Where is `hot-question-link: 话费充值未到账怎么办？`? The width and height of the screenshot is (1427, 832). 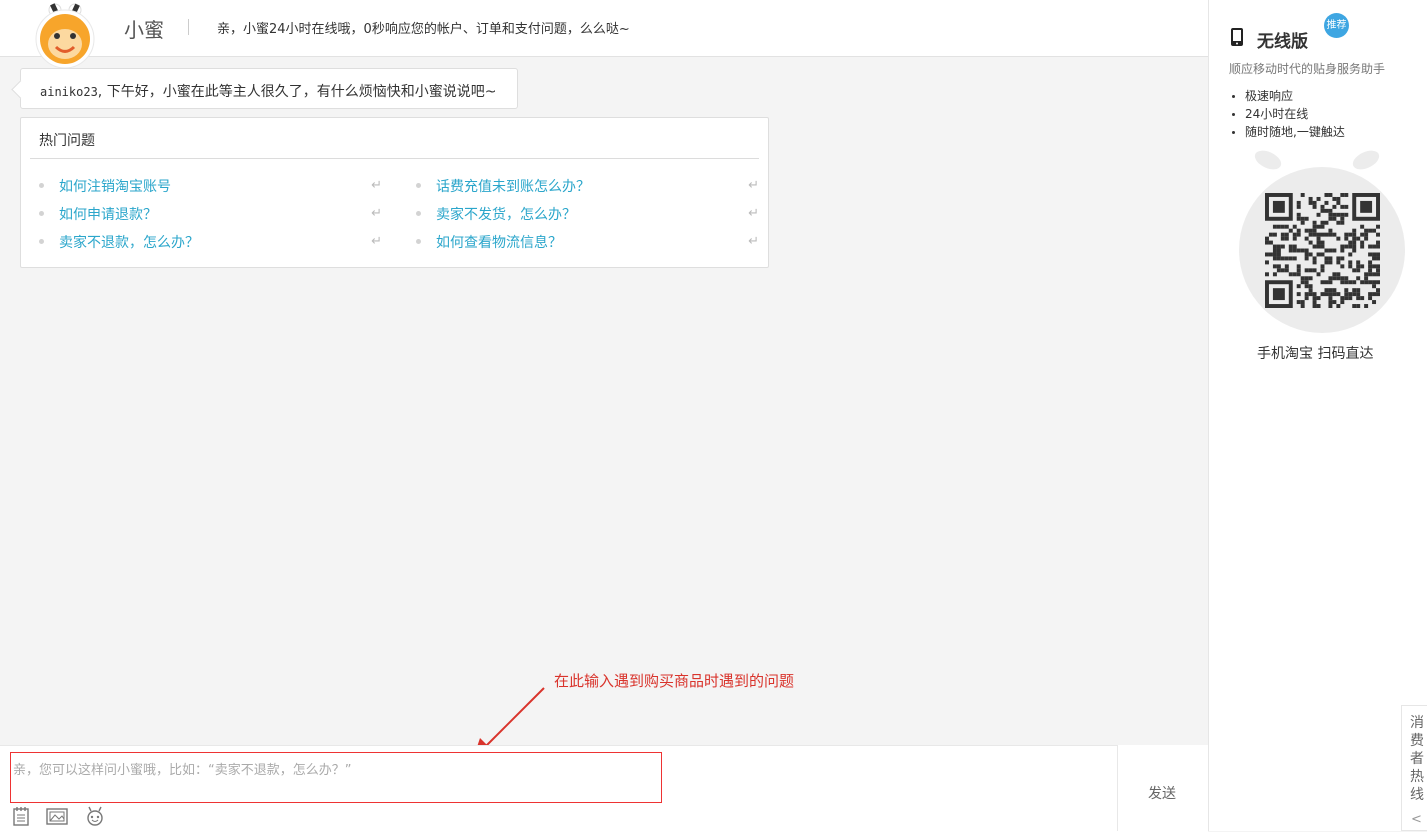 hot-question-link: 话费充值未到账怎么办？ is located at coordinates (513, 186).